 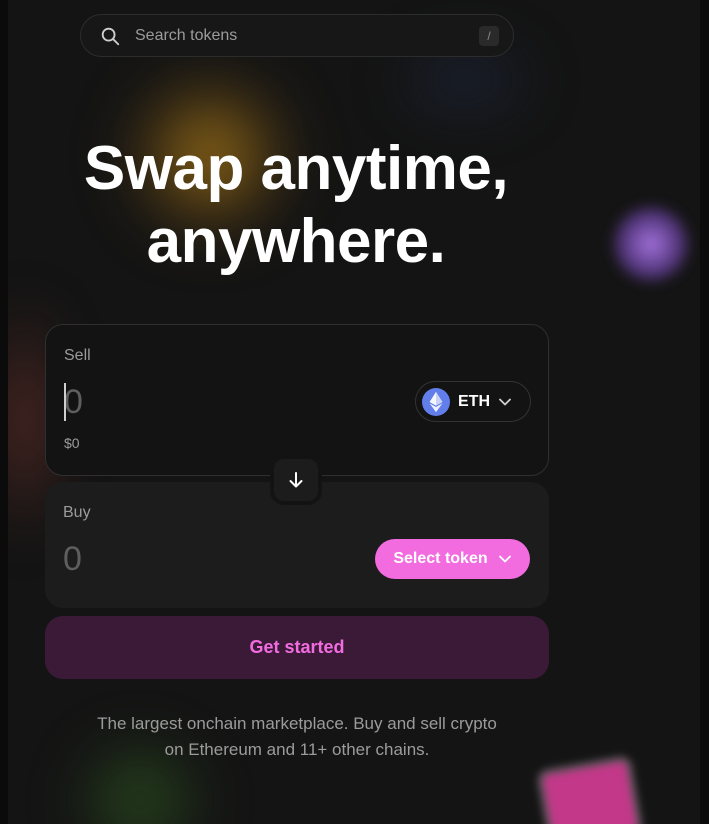 I want to click on tagline-line-2: on Ethereum and 11+ other chains., so click(x=297, y=749).